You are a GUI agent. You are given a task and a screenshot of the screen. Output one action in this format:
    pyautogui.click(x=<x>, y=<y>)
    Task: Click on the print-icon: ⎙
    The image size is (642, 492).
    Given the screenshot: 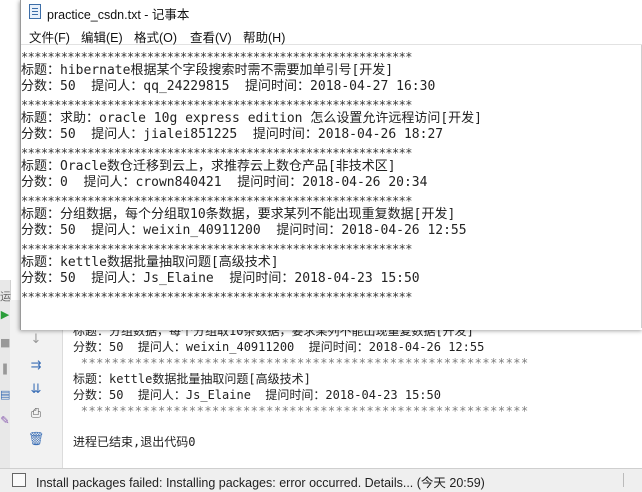 What is the action you would take?
    pyautogui.click(x=36, y=414)
    